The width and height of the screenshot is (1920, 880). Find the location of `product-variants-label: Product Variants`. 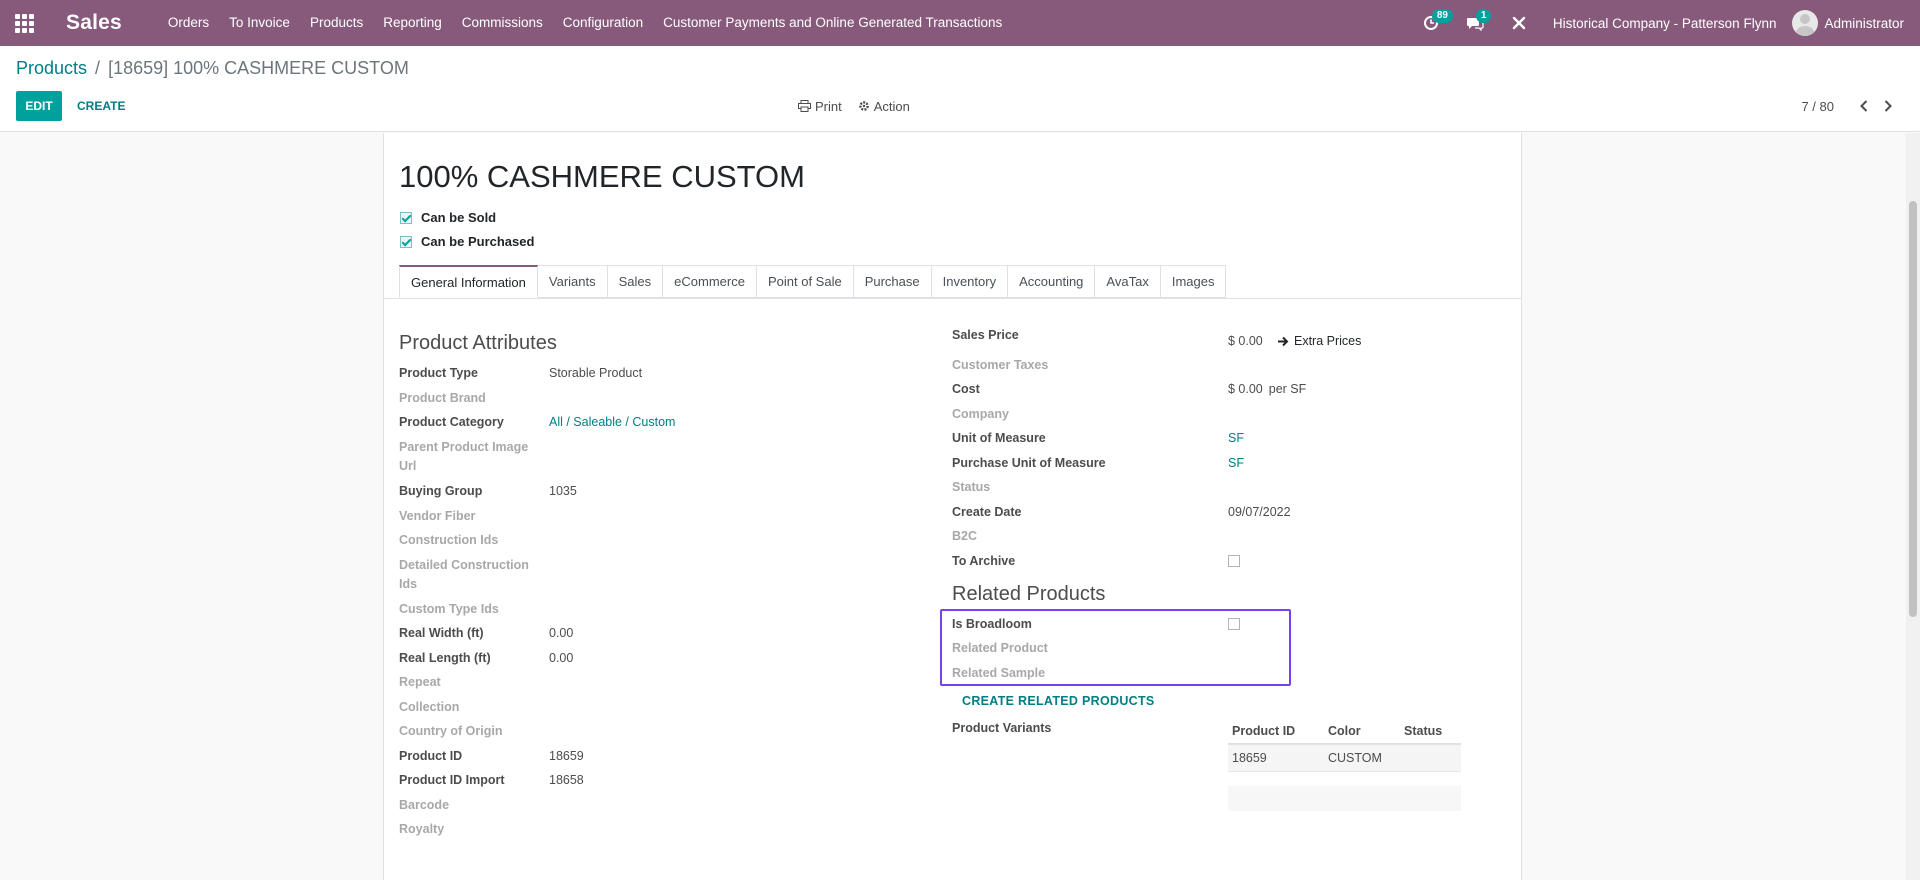

product-variants-label: Product Variants is located at coordinates (1002, 728).